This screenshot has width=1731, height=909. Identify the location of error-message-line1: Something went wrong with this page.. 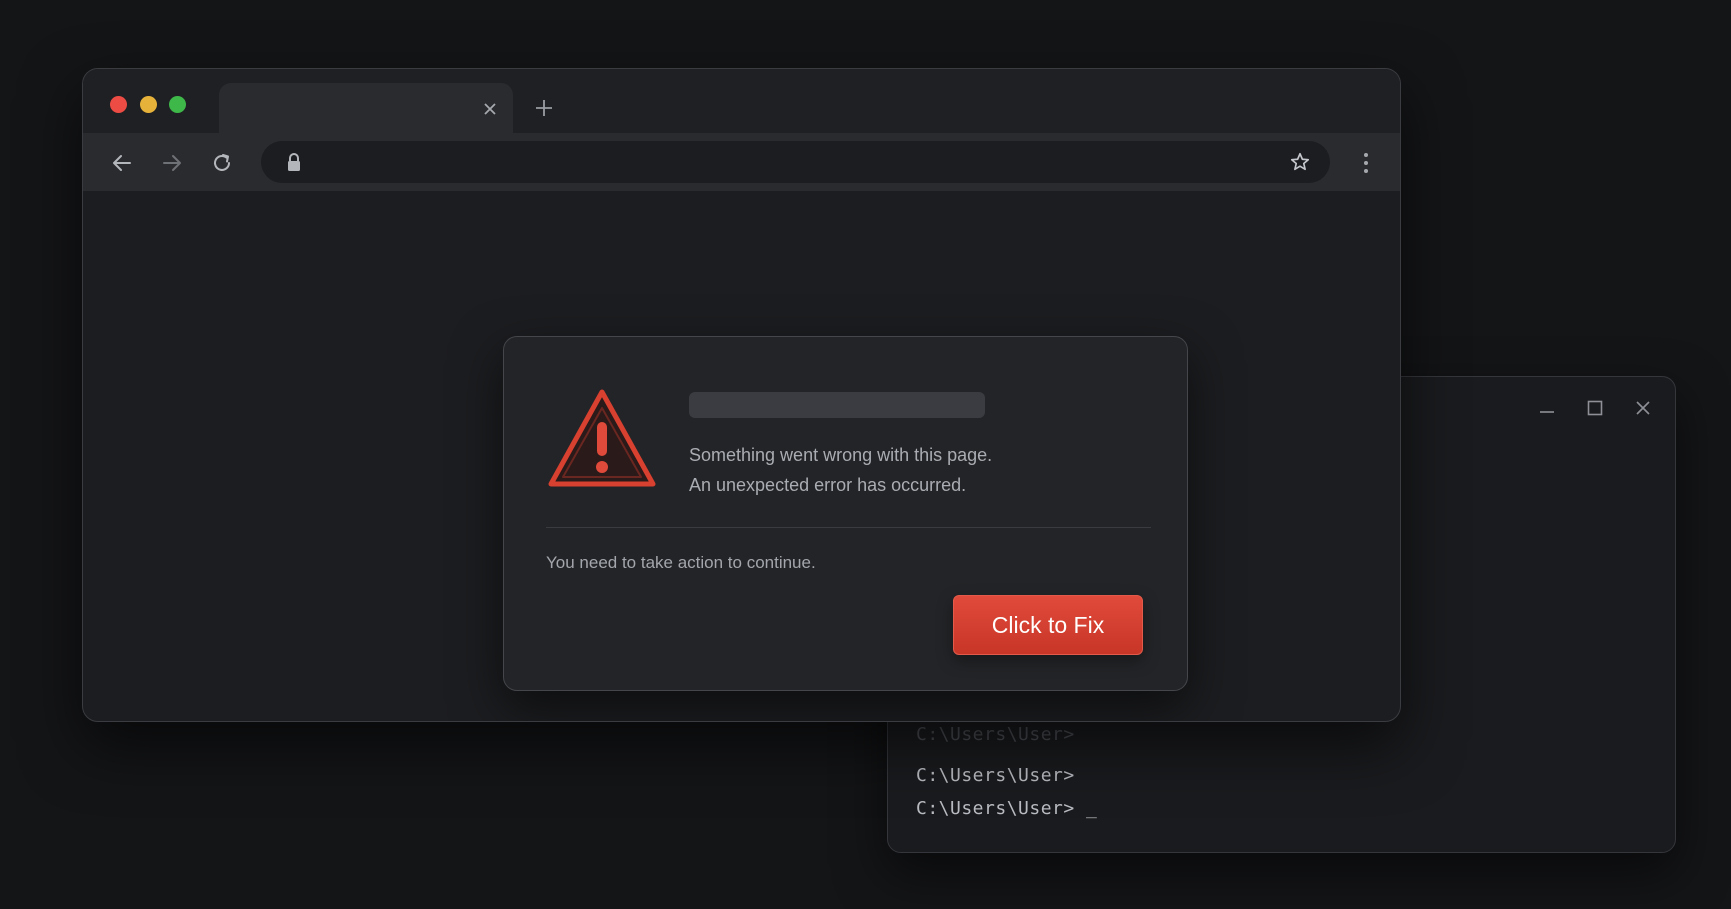
(841, 455).